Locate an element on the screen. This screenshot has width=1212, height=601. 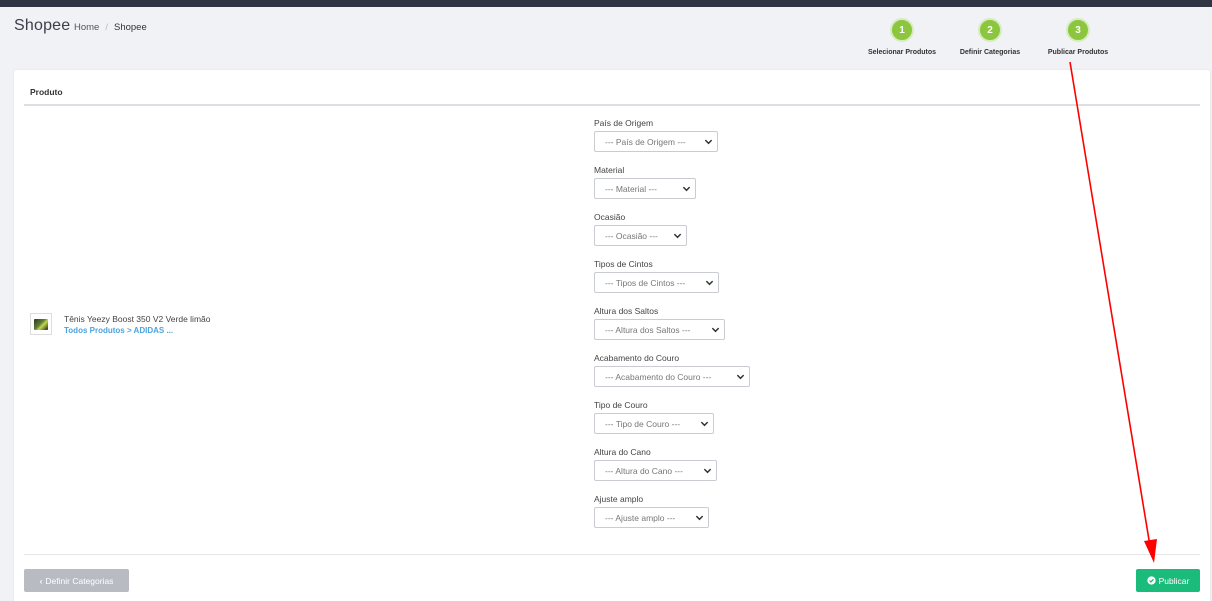
step-define-categories: 2 Definir Categorias is located at coordinates (990, 37).